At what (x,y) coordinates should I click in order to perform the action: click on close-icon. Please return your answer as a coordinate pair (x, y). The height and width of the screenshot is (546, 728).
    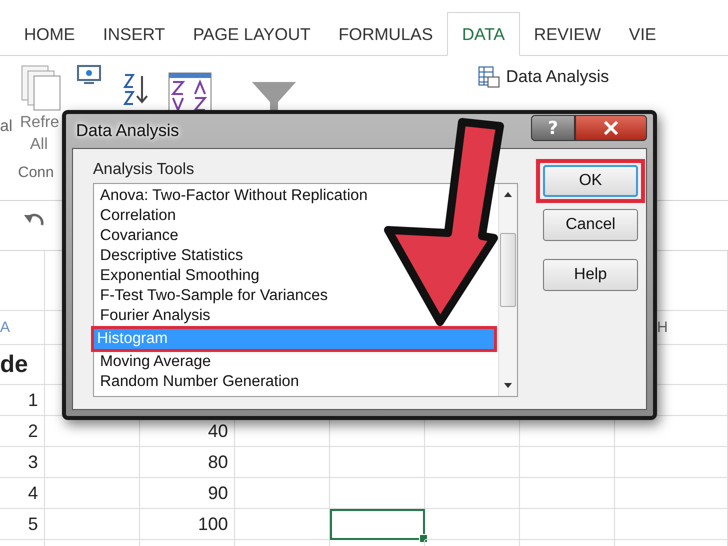
    Looking at the image, I should click on (611, 128).